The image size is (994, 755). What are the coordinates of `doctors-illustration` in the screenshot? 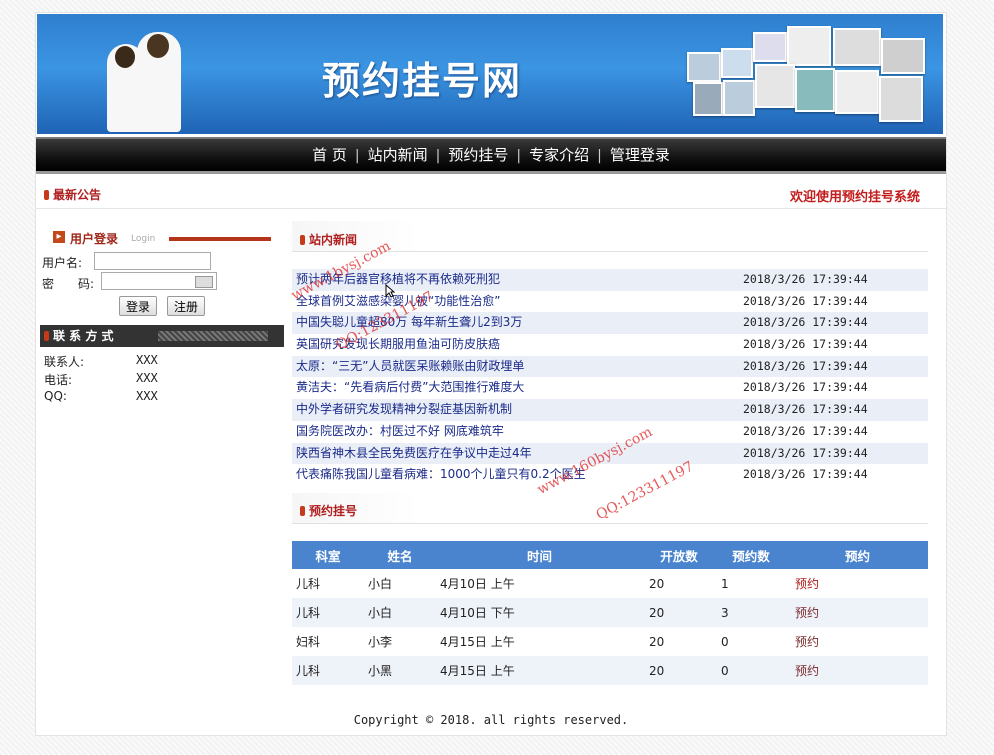 It's located at (157, 77).